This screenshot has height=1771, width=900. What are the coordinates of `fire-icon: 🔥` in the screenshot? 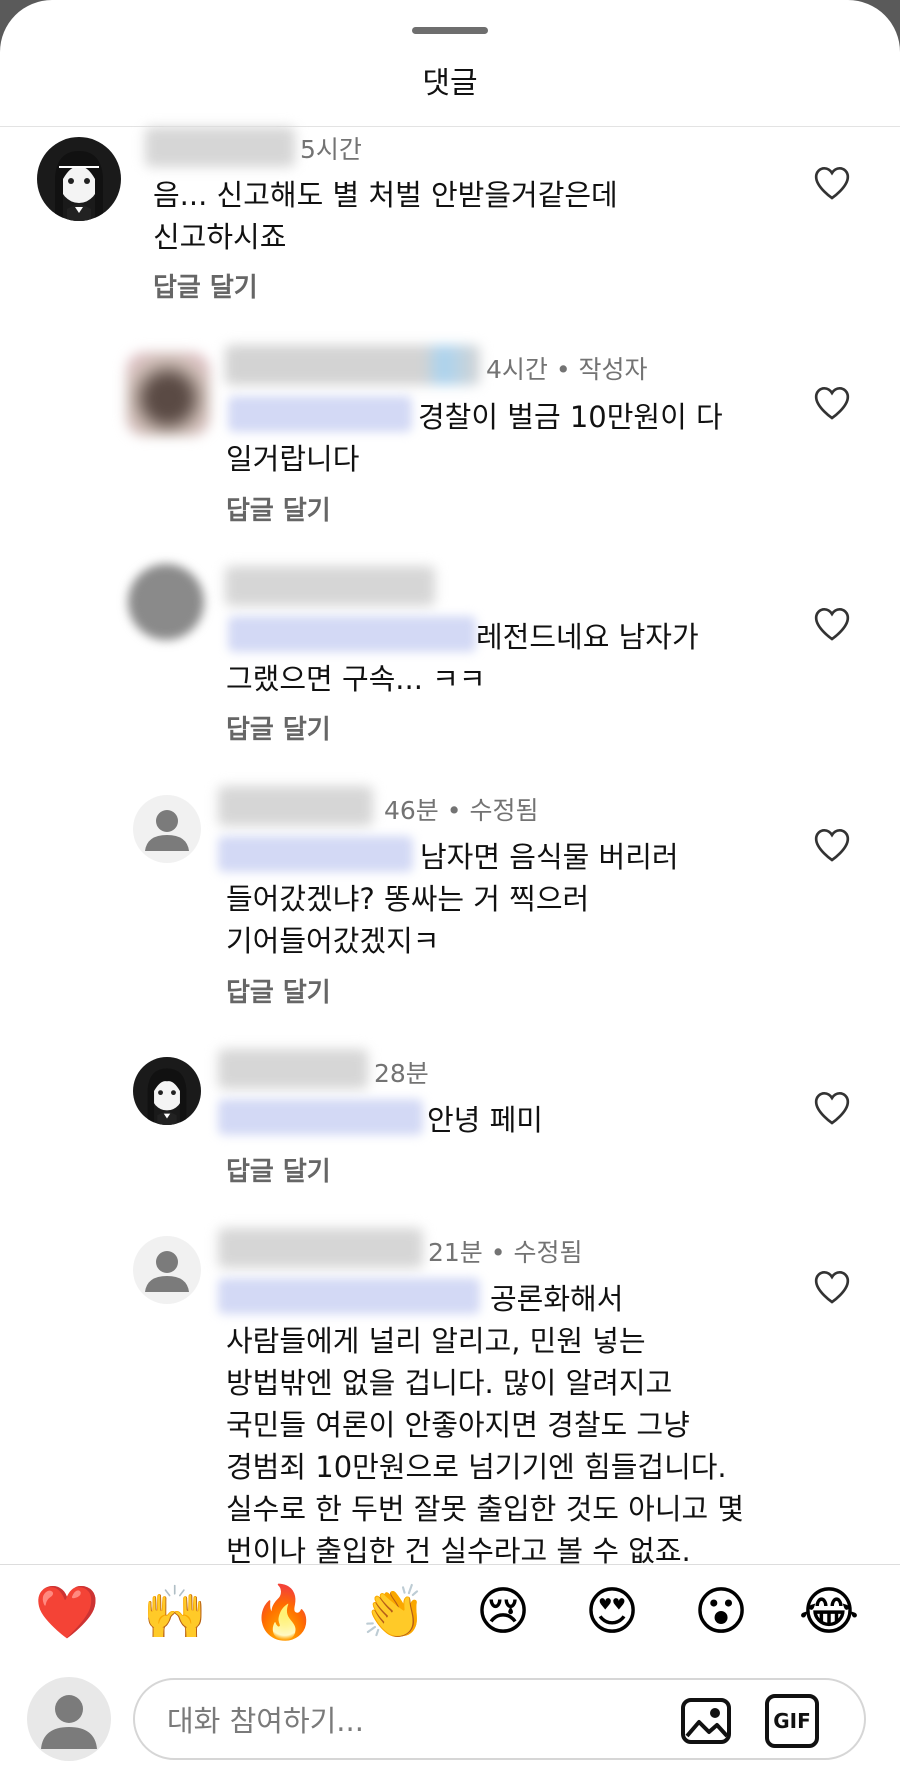 It's located at (284, 1612).